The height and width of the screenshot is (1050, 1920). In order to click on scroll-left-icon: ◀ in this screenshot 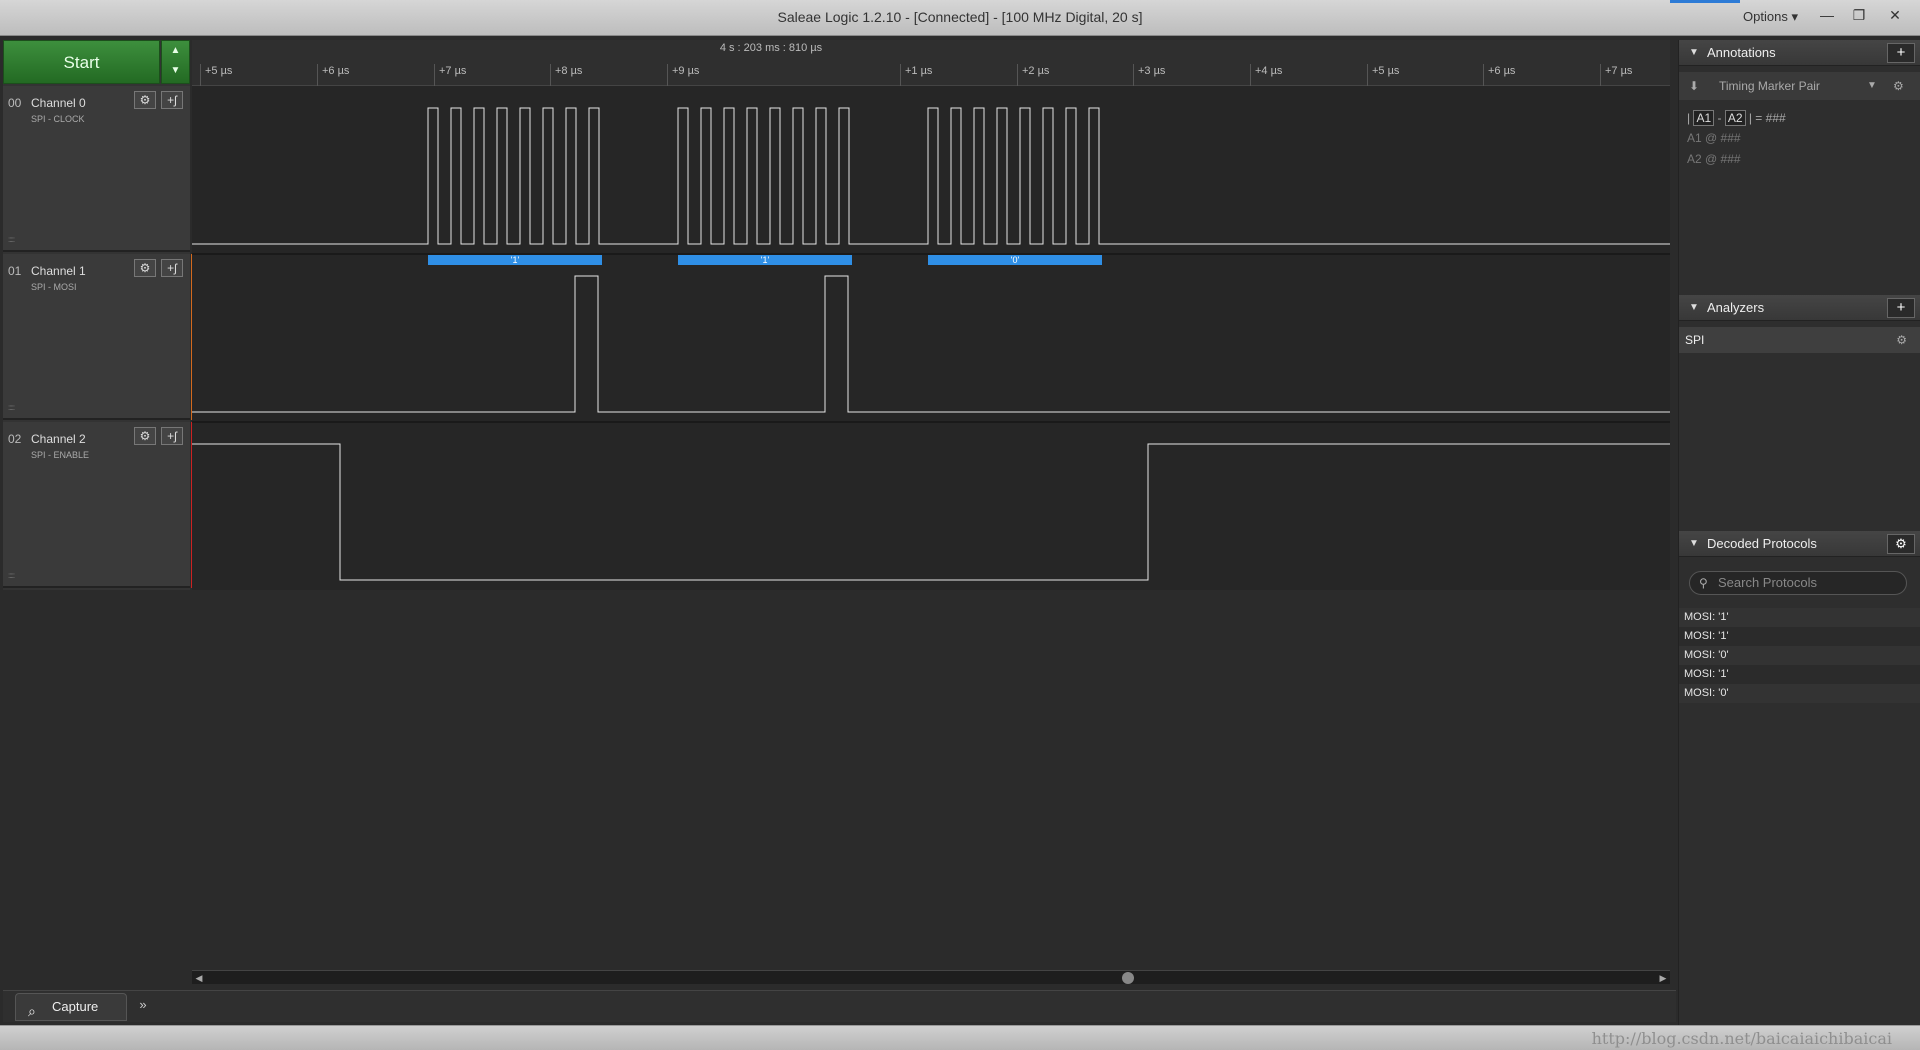, I will do `click(199, 978)`.